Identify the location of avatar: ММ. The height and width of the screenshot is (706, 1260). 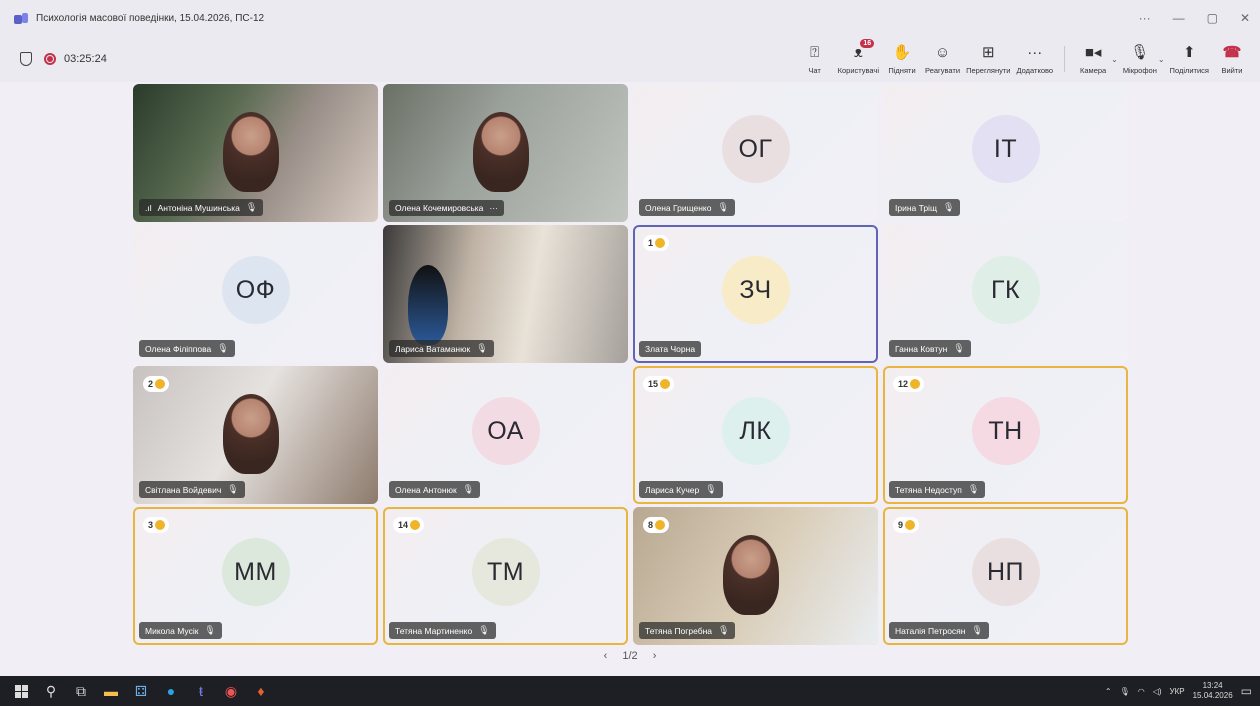
(255, 572).